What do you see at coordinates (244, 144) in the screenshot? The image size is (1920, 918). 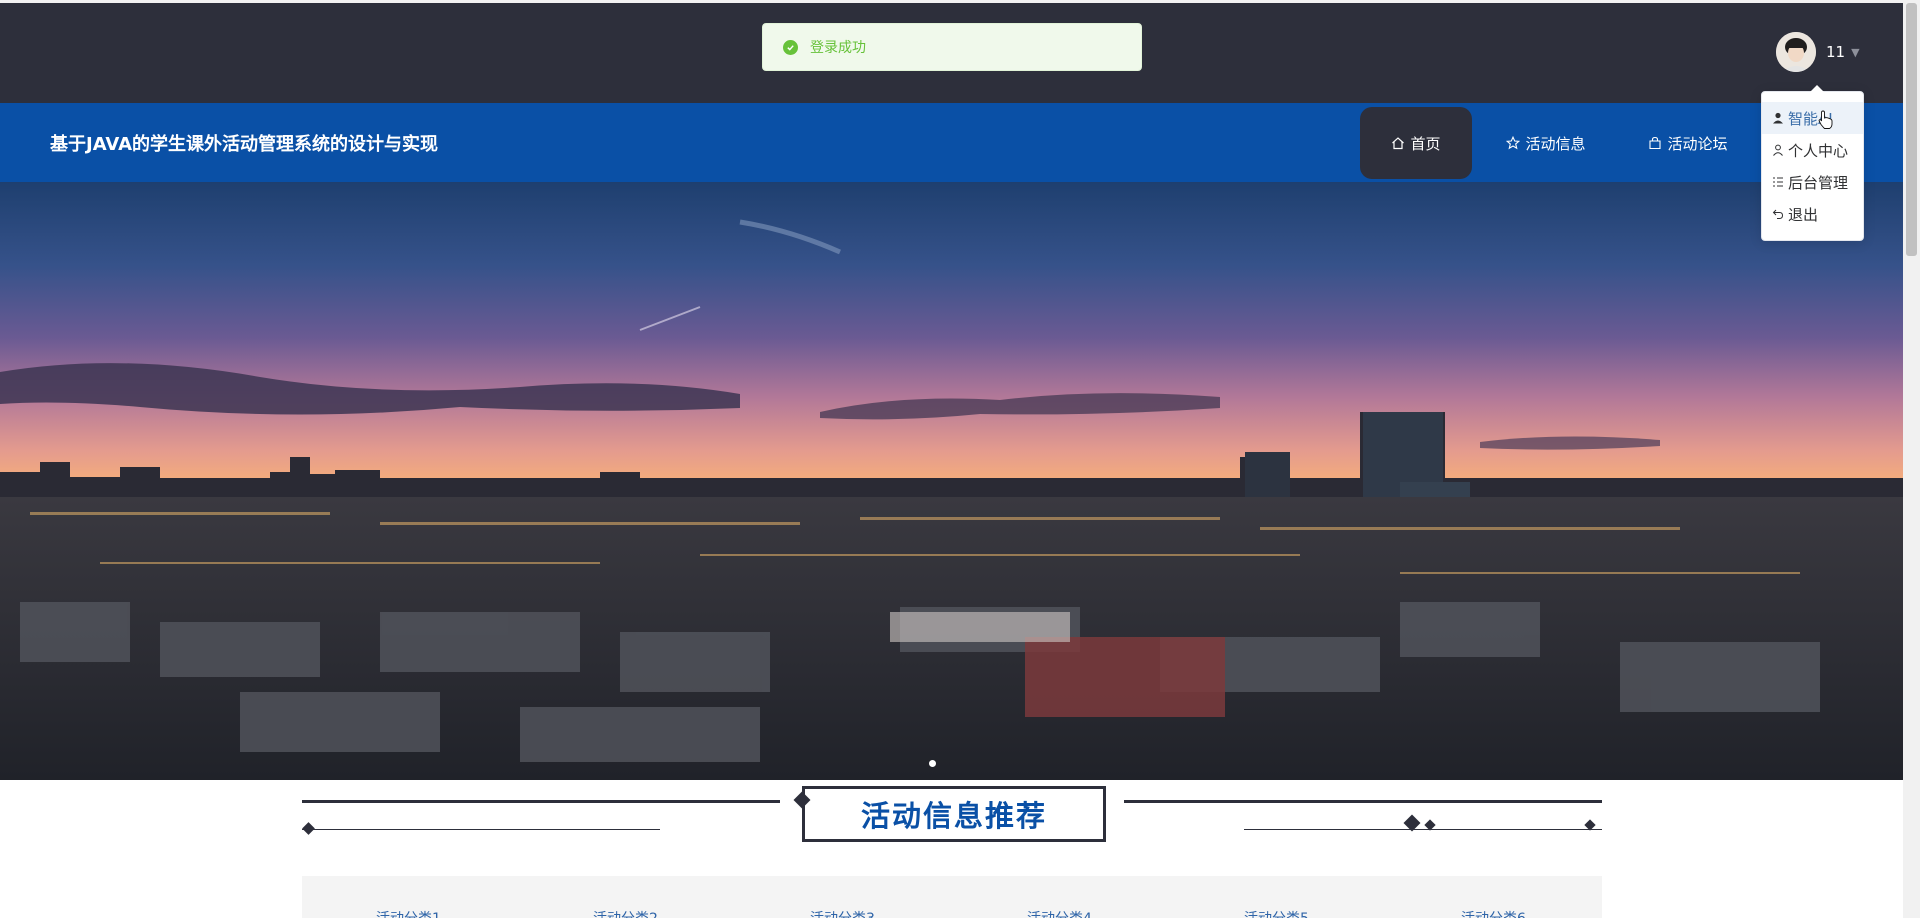 I see `site-title: 基于JAVA的学生课外活动管理系统的设计与实现` at bounding box center [244, 144].